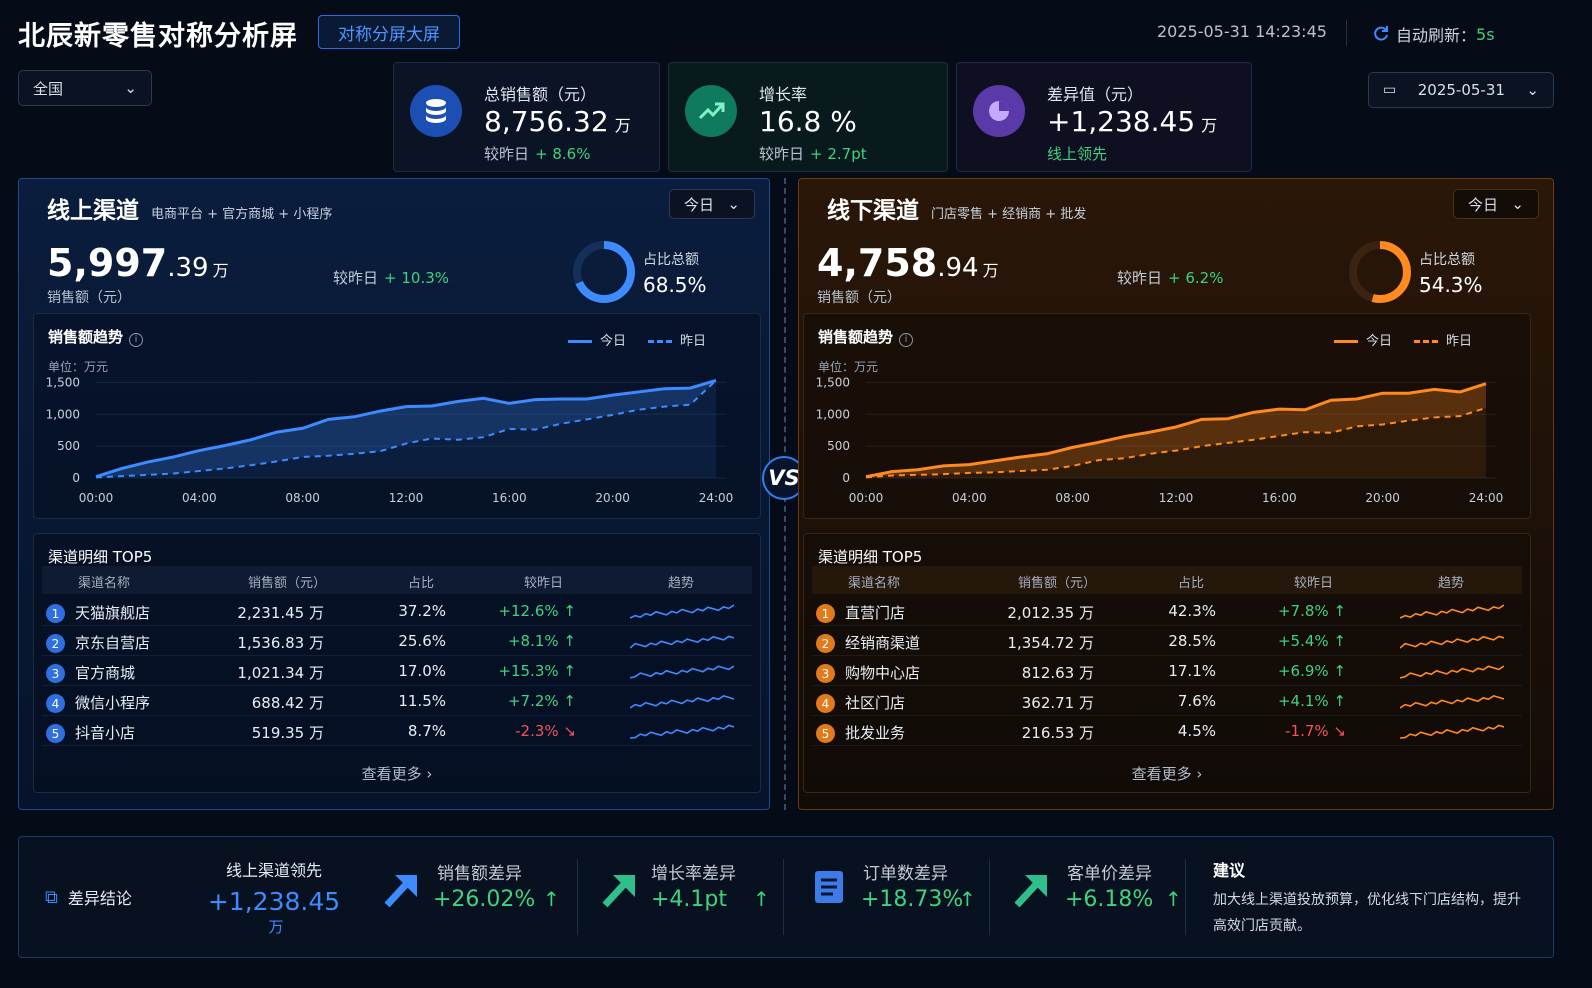 This screenshot has width=1592, height=988. I want to click on table-row: 4 社区门店 362.71 万 7.6% +4.1% ↑, so click(1167, 701).